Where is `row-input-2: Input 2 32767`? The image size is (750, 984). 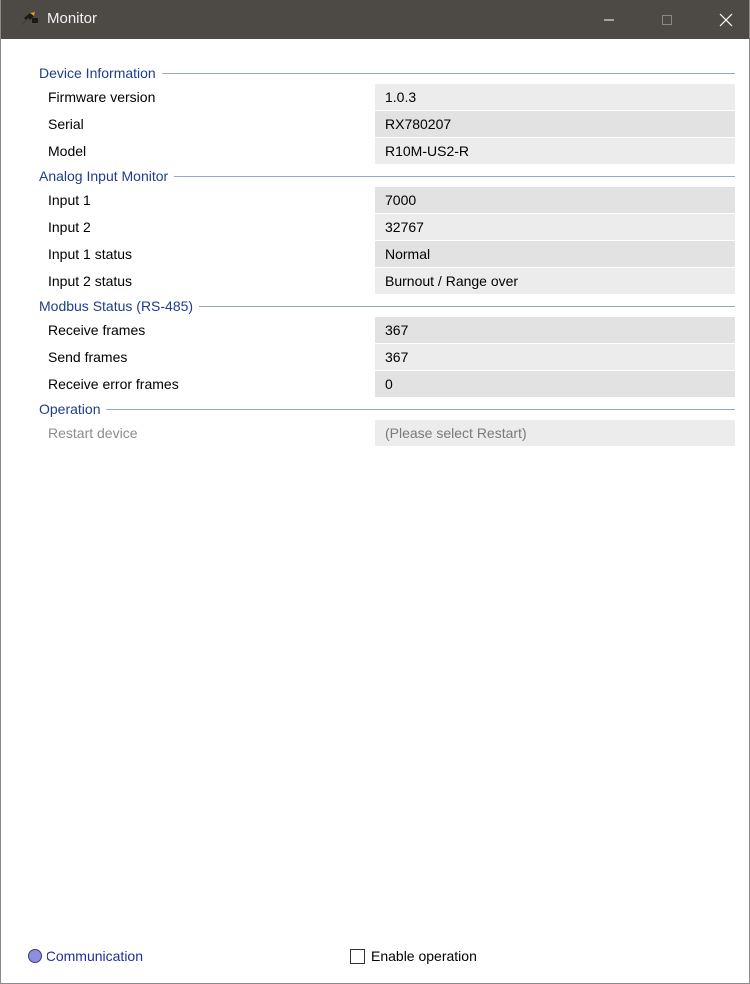 row-input-2: Input 2 32767 is located at coordinates (382, 227).